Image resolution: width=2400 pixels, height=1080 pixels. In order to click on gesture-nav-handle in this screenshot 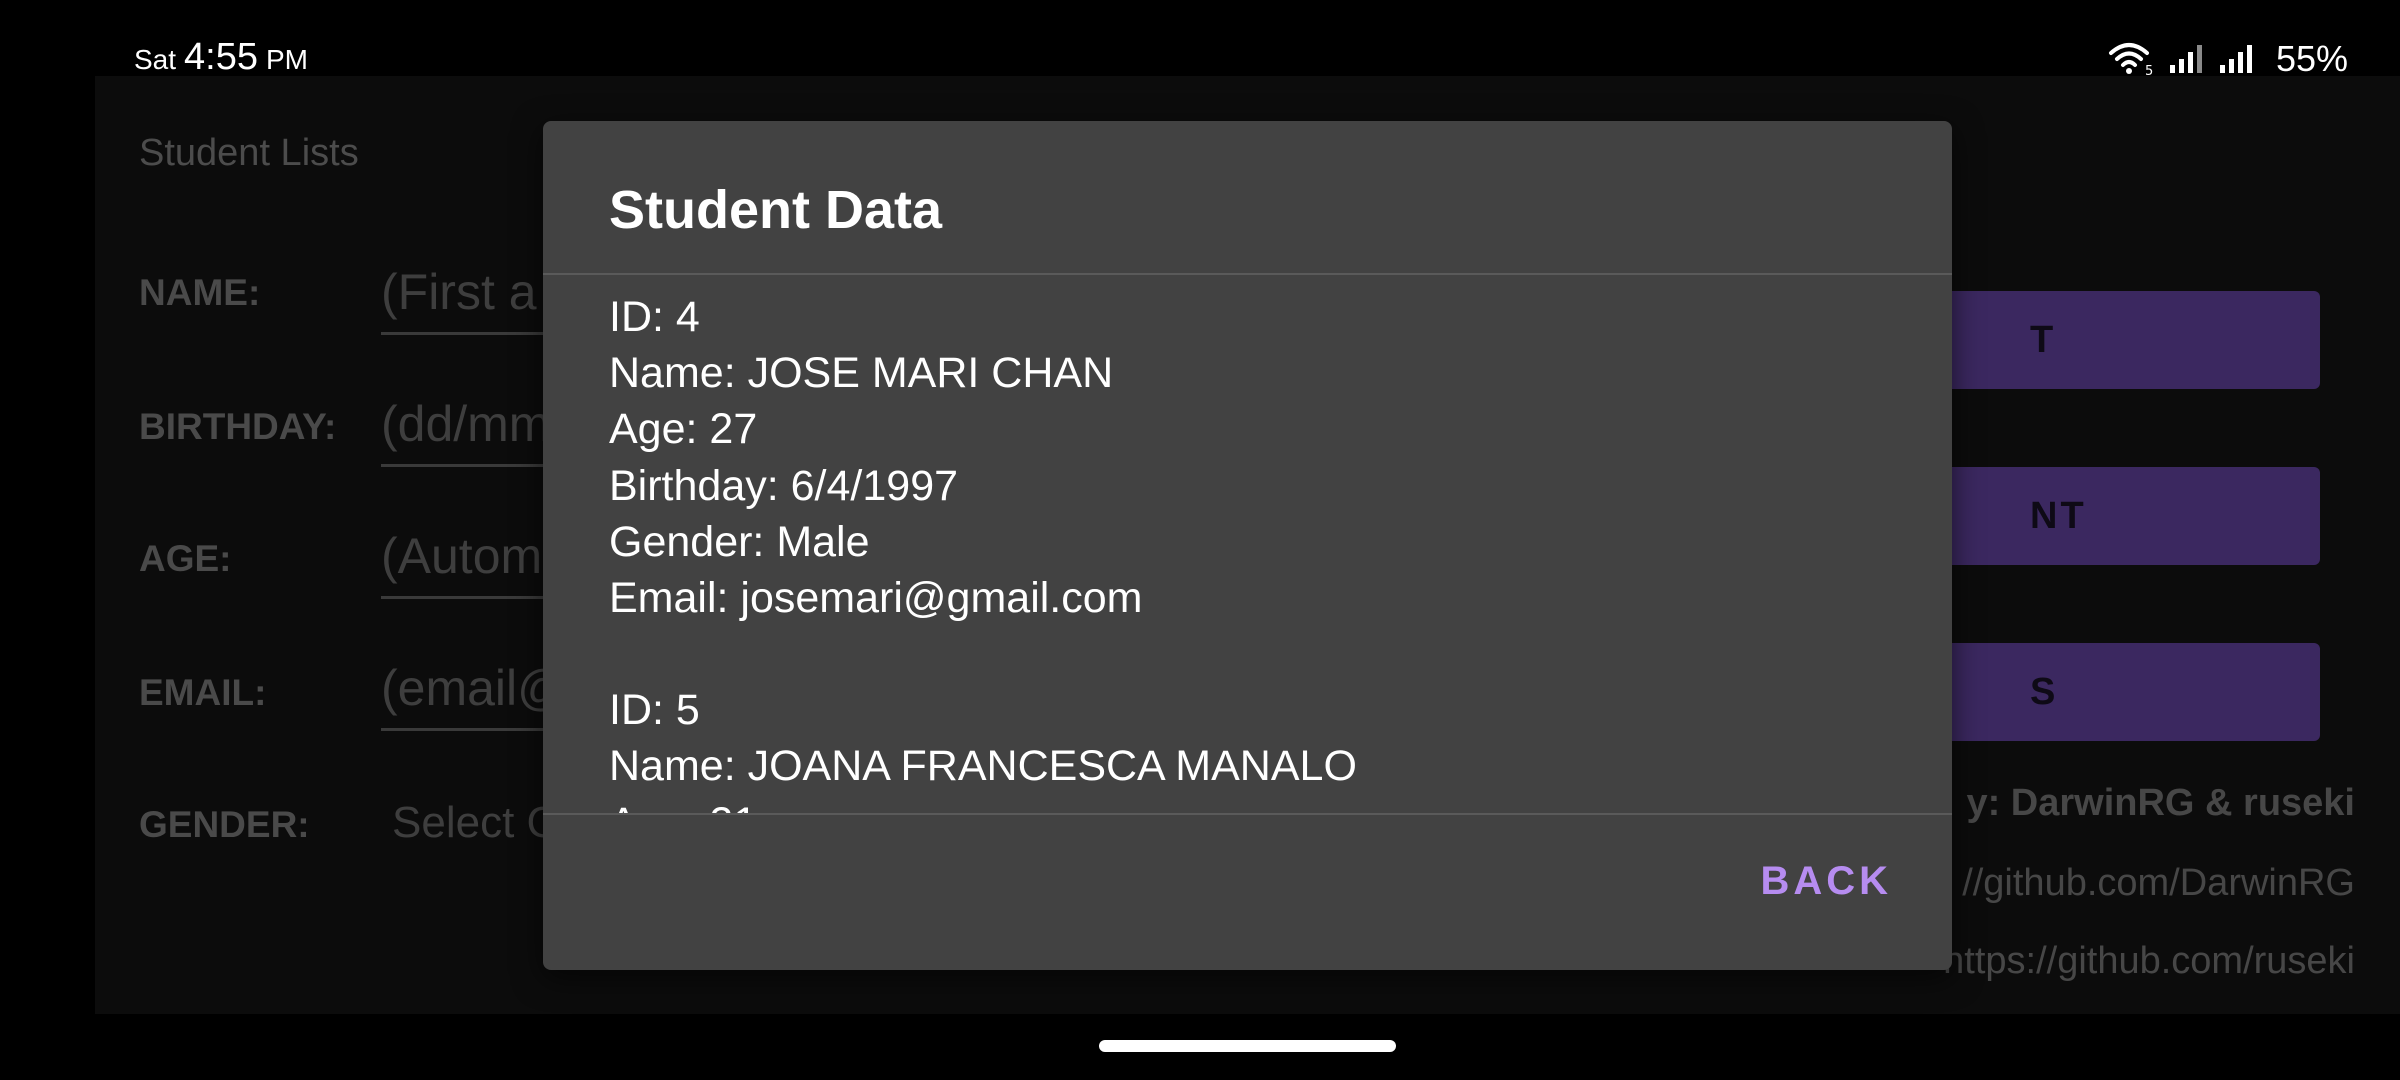, I will do `click(1247, 1046)`.